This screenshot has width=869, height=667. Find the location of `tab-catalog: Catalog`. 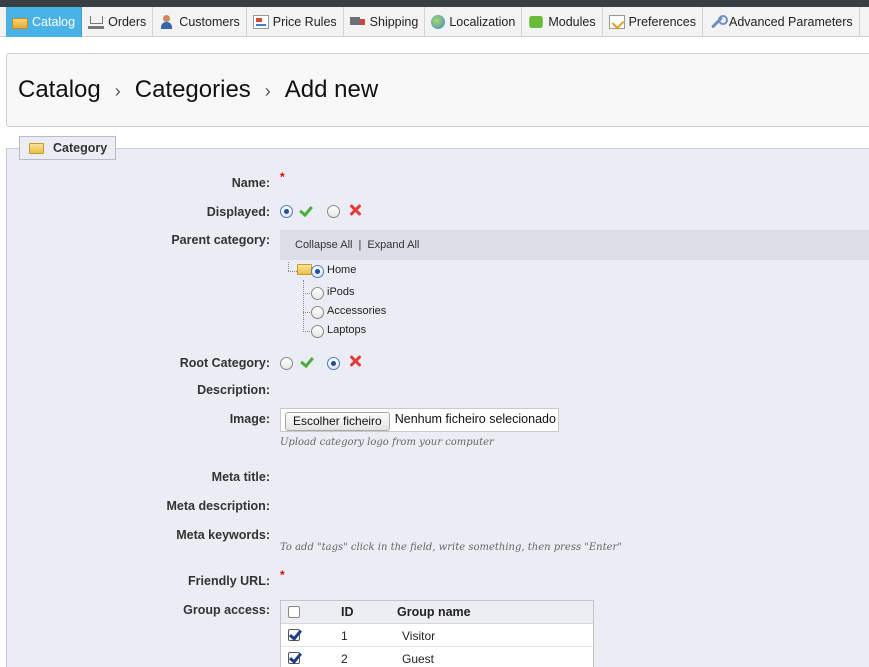

tab-catalog: Catalog is located at coordinates (44, 22).